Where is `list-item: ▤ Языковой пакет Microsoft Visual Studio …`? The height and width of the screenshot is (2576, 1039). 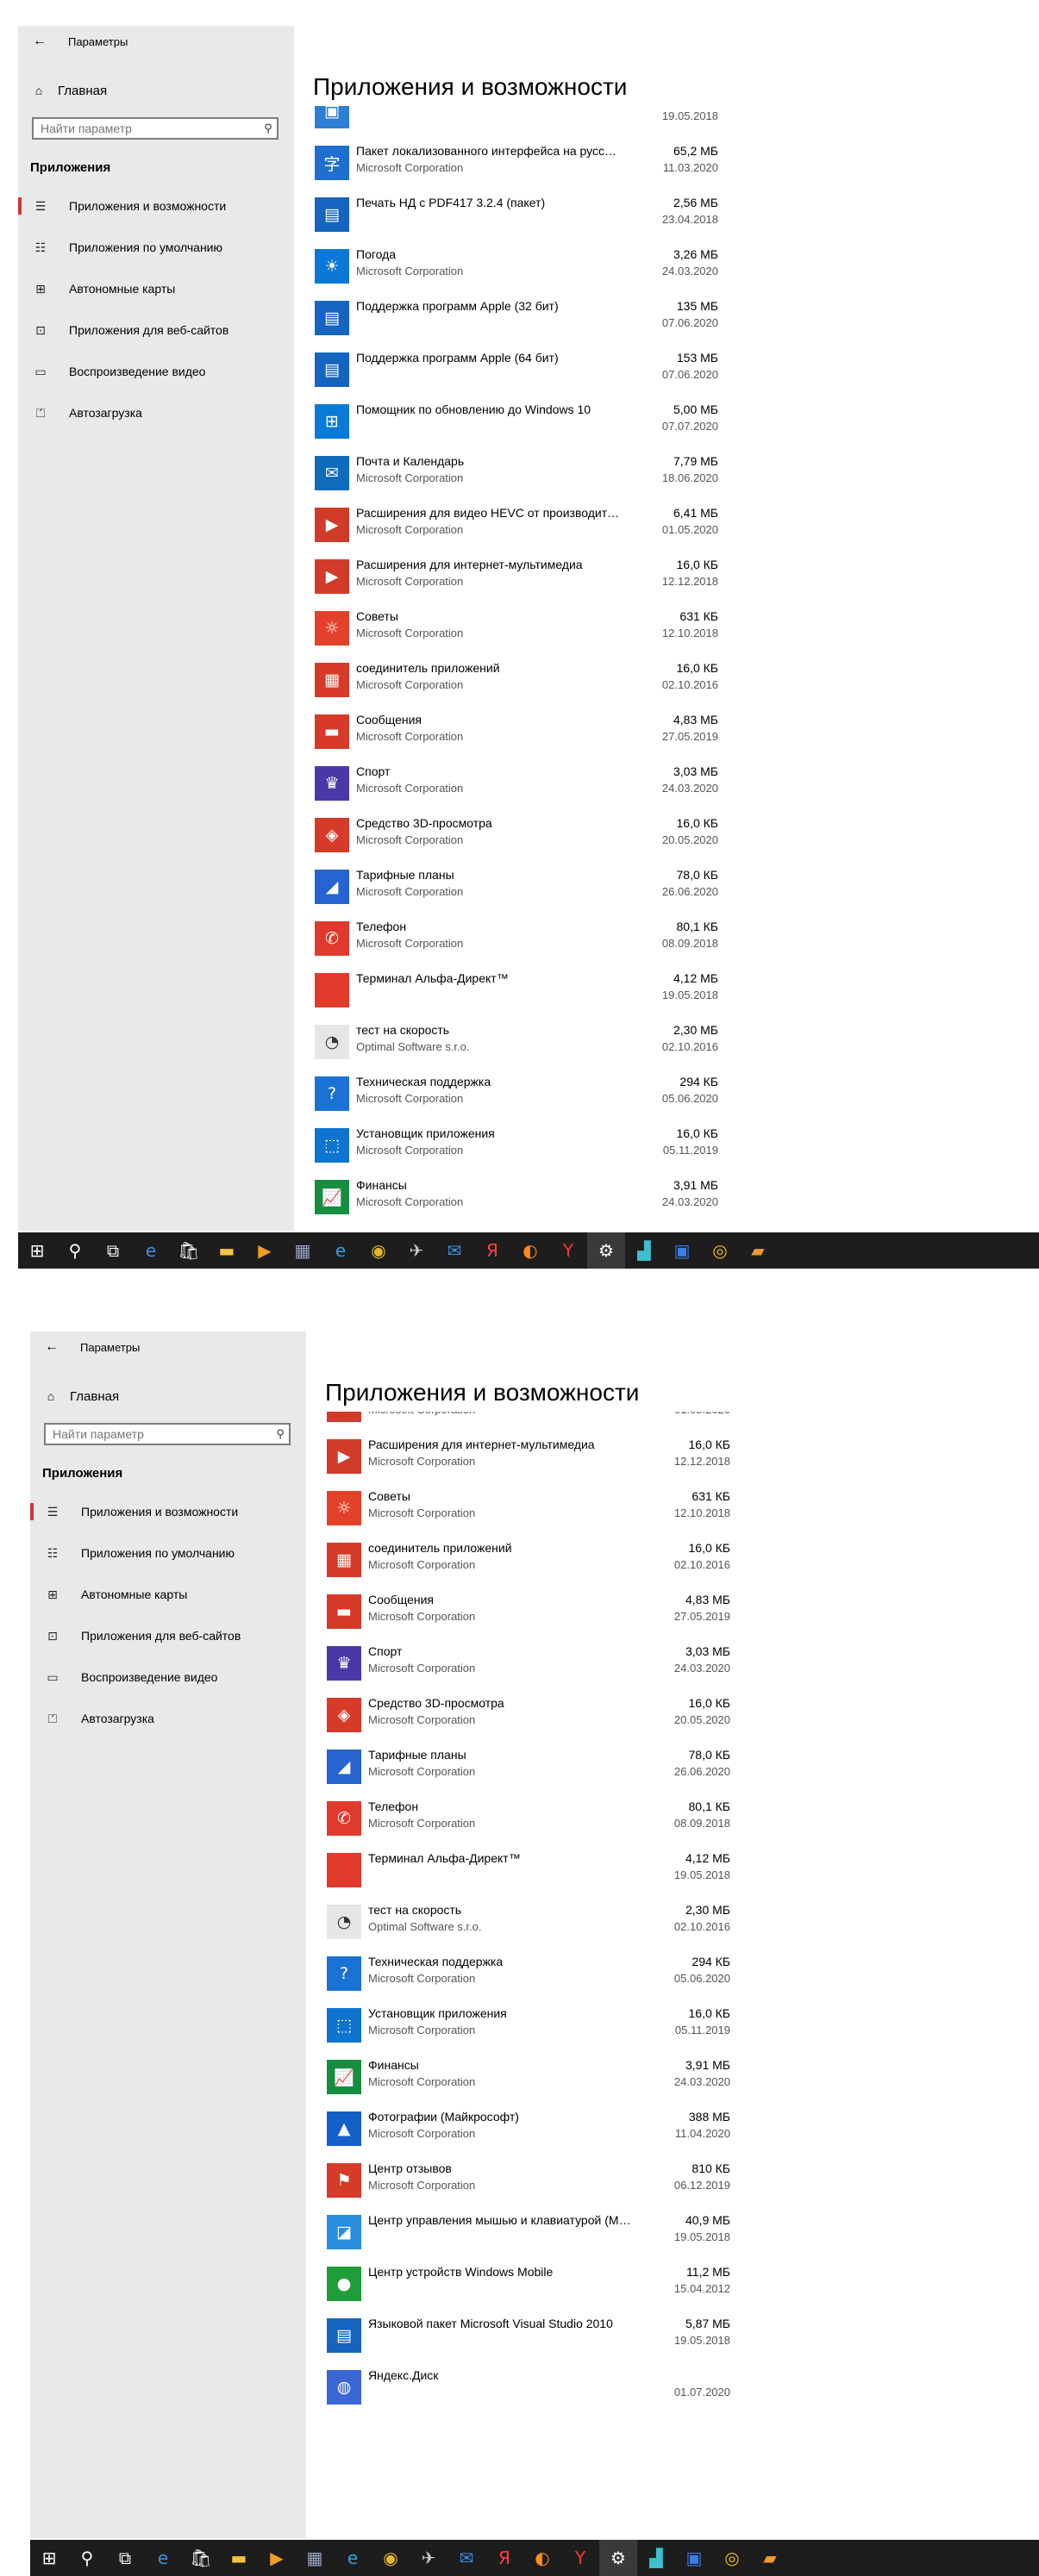 list-item: ▤ Языковой пакет Microsoft Visual Studio … is located at coordinates (530, 2337).